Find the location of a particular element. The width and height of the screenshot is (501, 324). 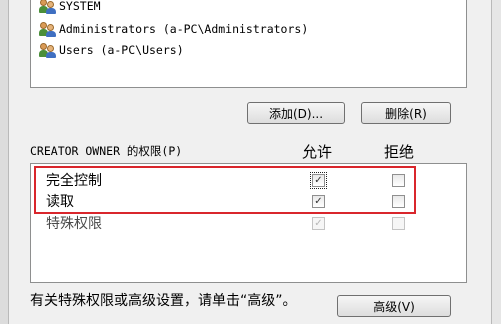

permission-row-special: 特殊权限 ✓ is located at coordinates (248, 224).